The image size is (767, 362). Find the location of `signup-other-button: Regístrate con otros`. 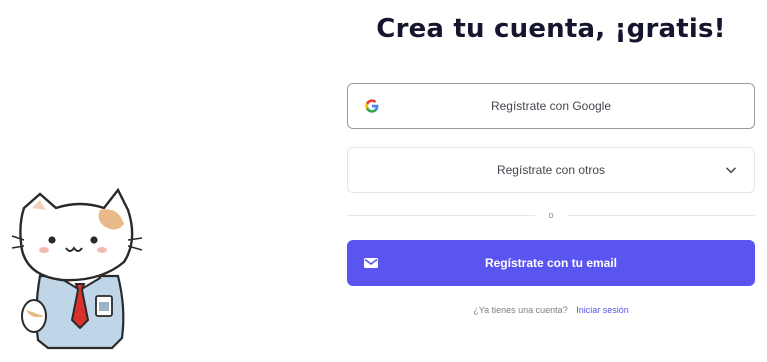

signup-other-button: Regístrate con otros is located at coordinates (551, 170).